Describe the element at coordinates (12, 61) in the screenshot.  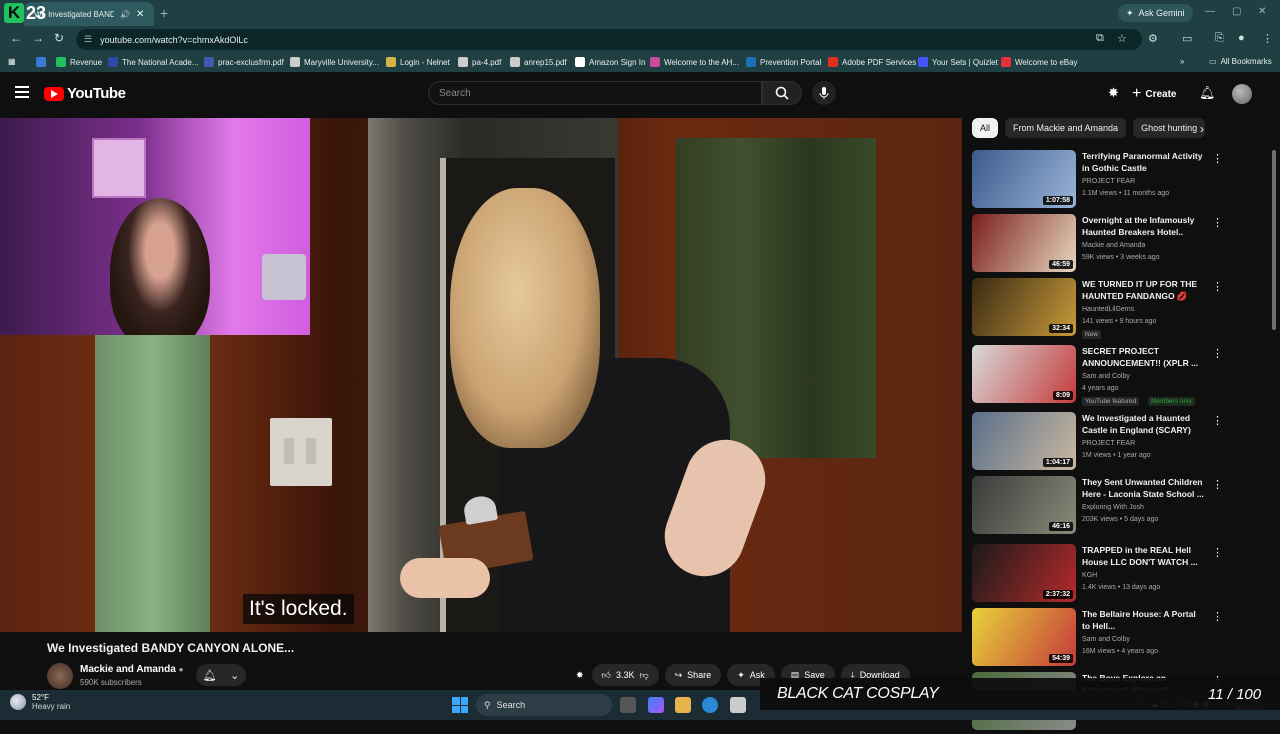
I see `apps-grid-icon: ▦` at that location.